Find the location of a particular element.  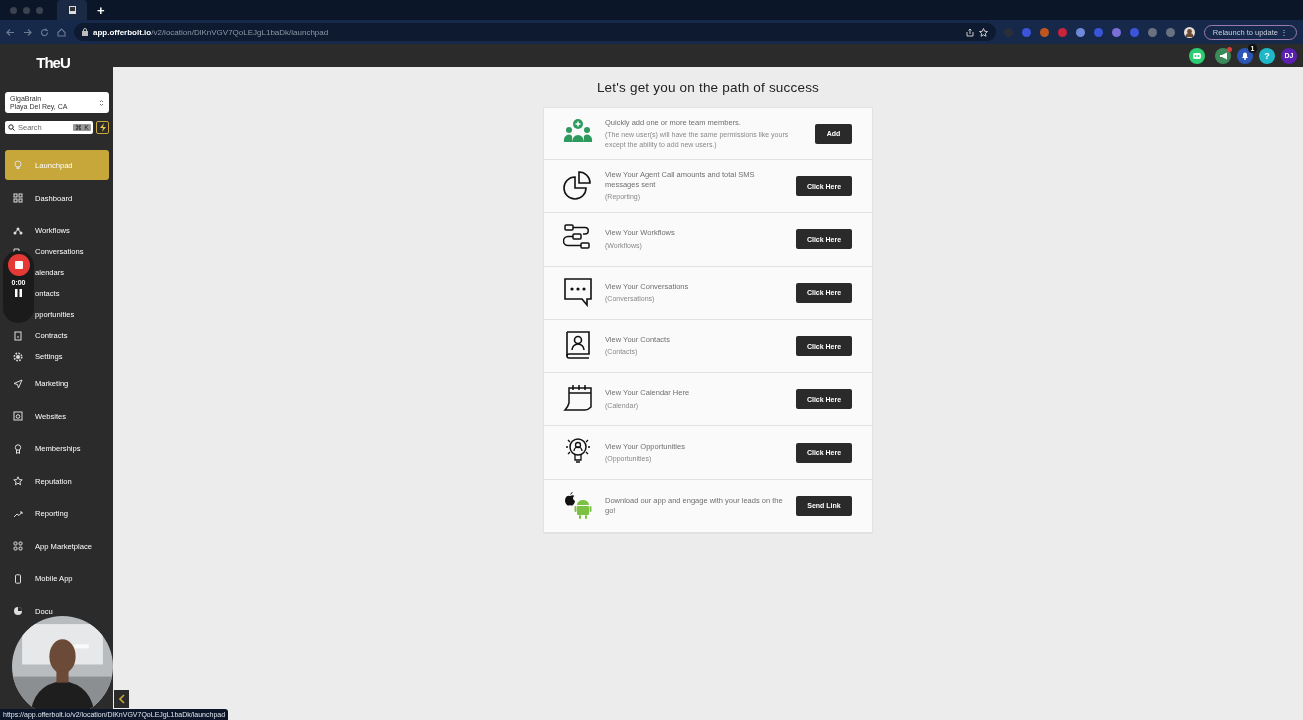

window-close-button is located at coordinates (13, 10).